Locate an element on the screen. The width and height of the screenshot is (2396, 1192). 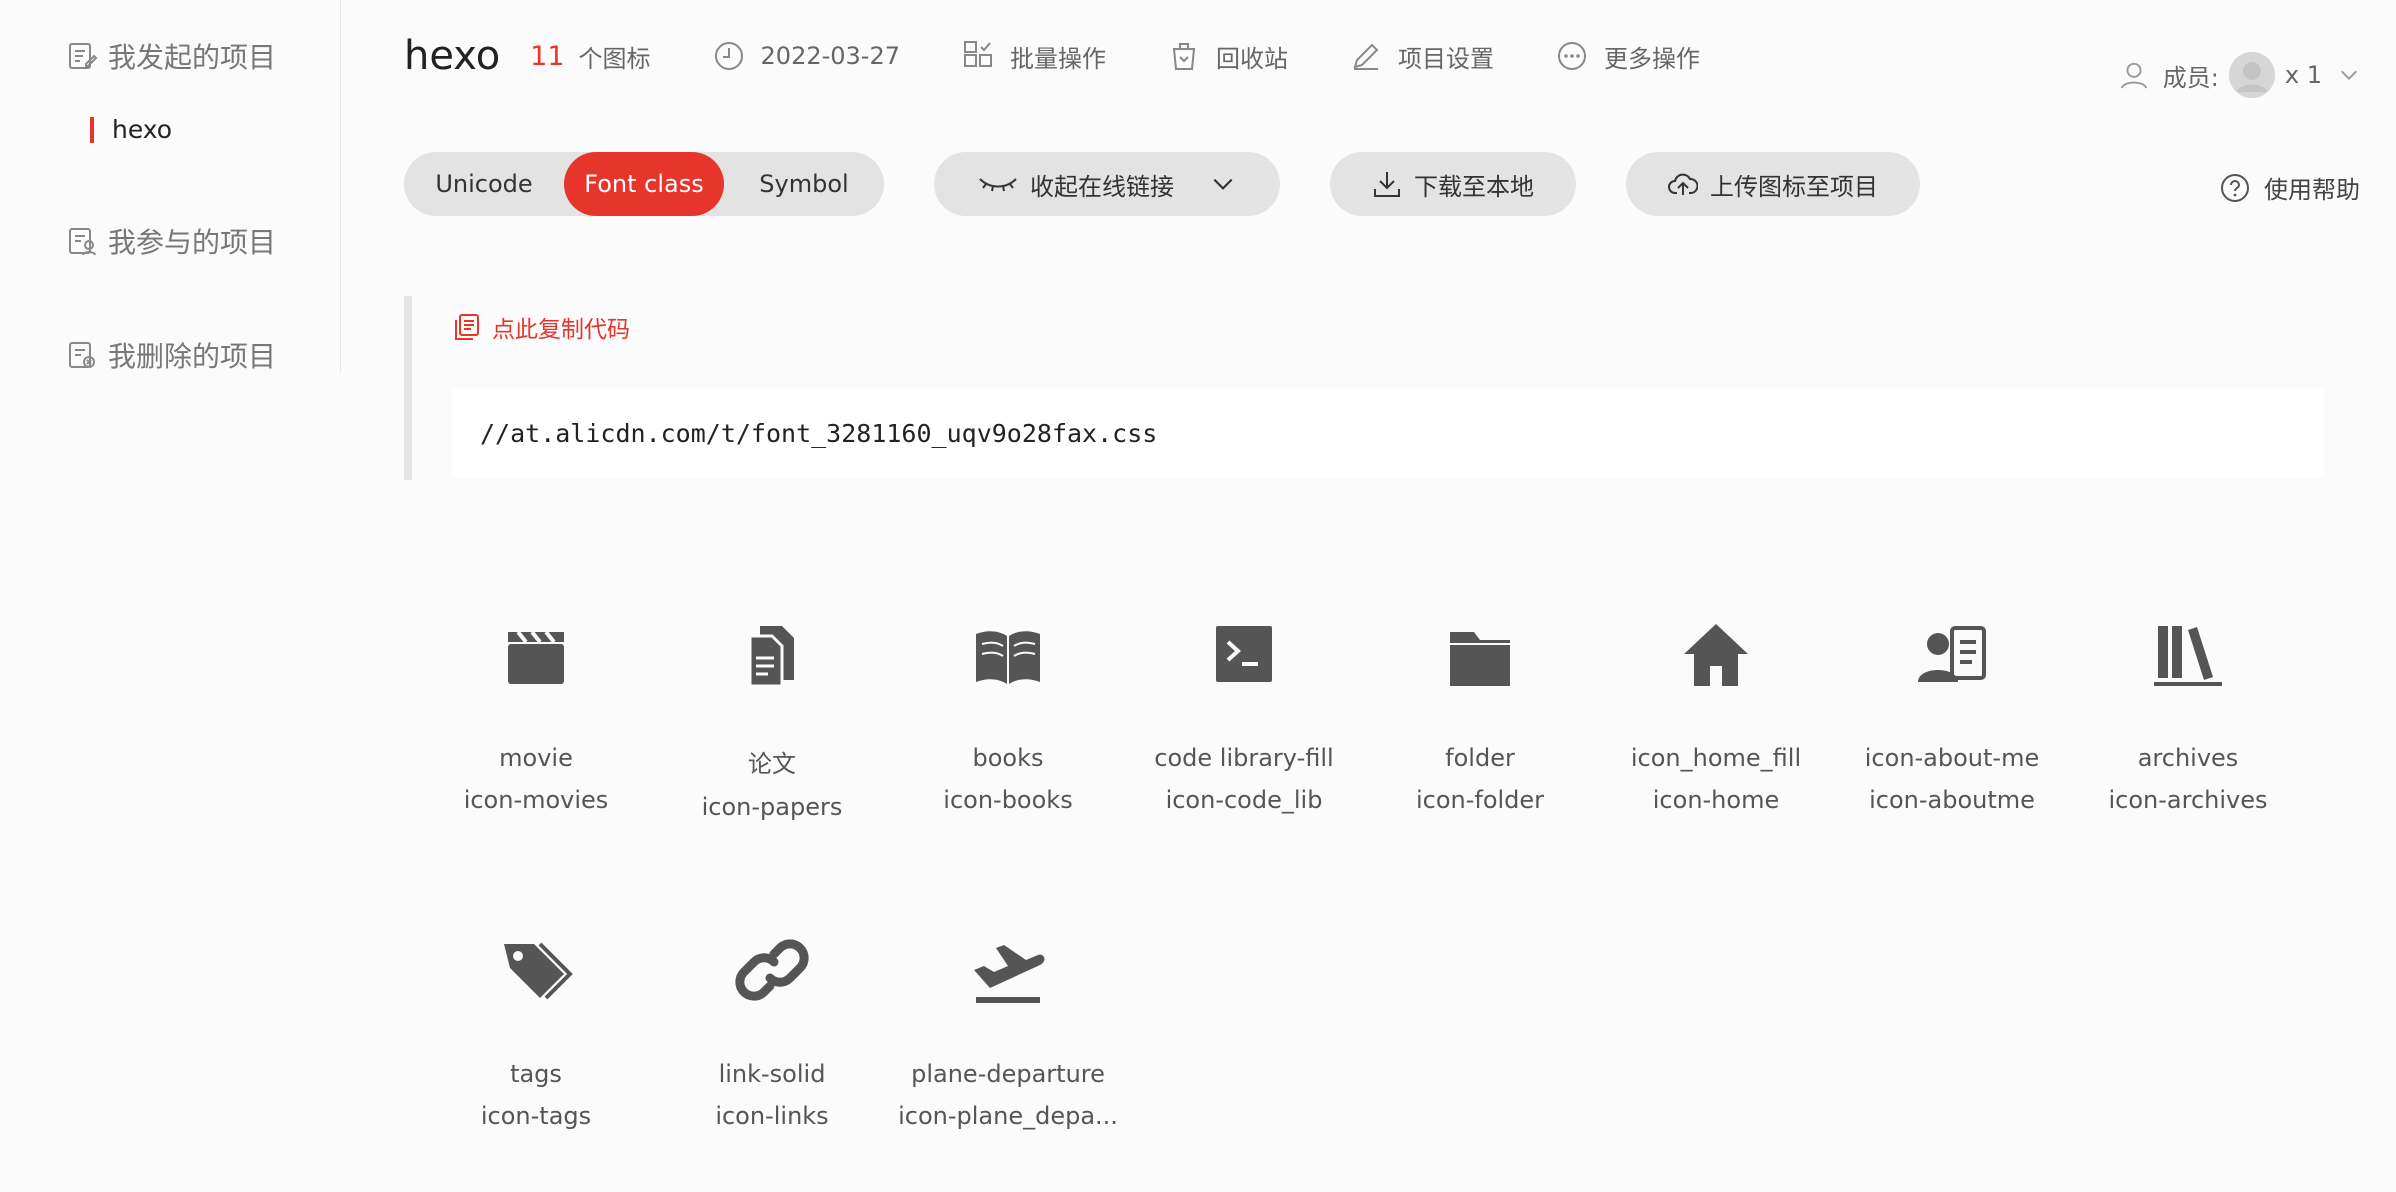
icon-class-name: icon-archives is located at coordinates (2188, 800).